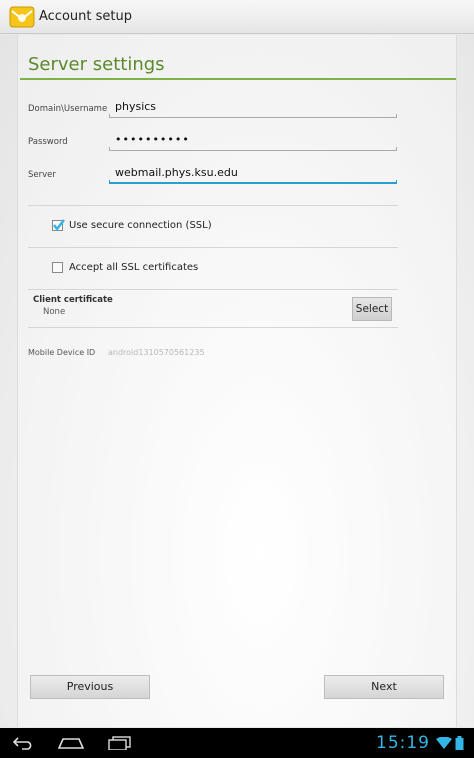 The image size is (474, 758). Describe the element at coordinates (48, 142) in the screenshot. I see `password-label: Password` at that location.